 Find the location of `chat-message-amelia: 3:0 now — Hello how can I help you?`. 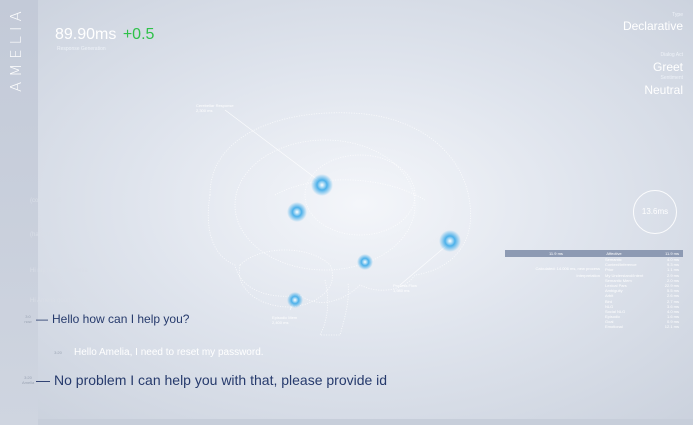

chat-message-amelia: 3:0 now — Hello how can I help you? is located at coordinates (105, 319).